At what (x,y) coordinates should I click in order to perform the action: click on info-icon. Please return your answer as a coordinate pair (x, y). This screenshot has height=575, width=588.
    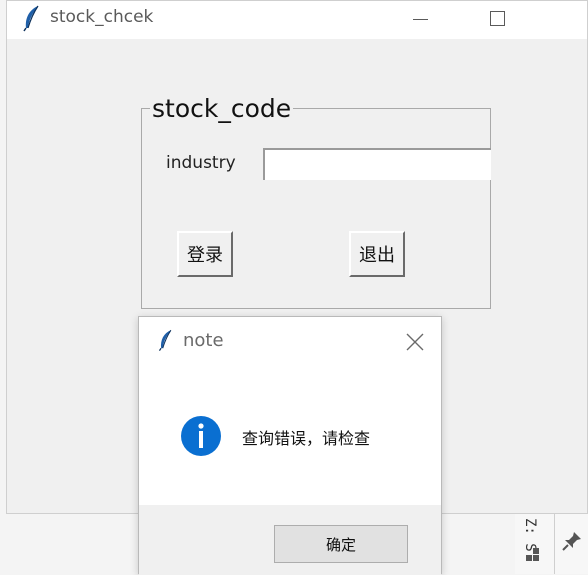
    Looking at the image, I should click on (201, 436).